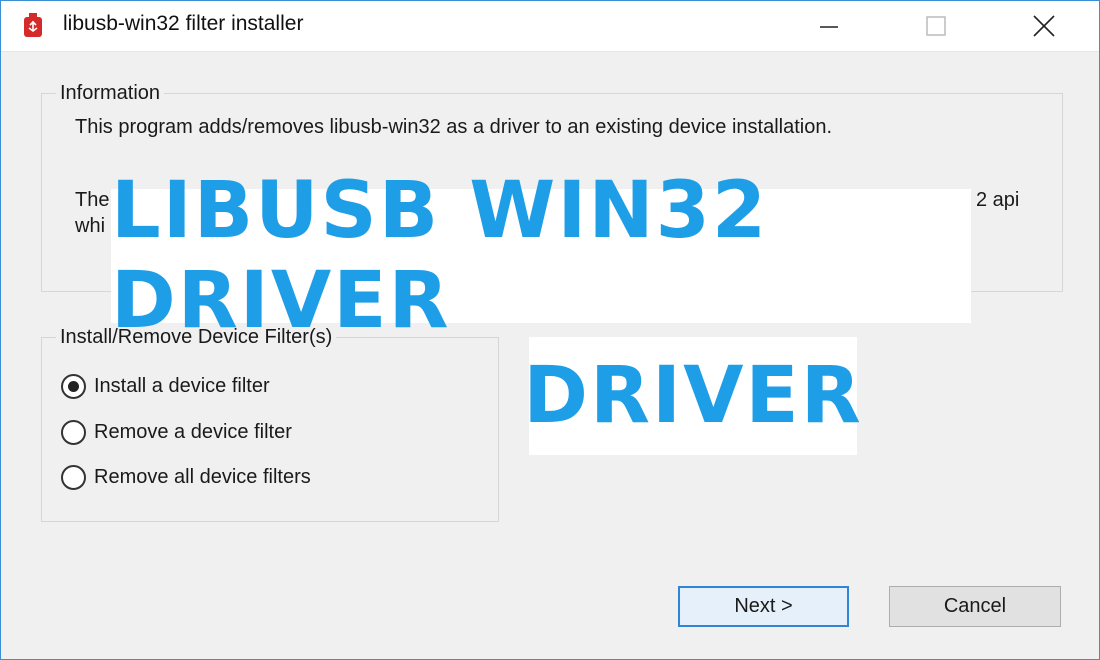  Describe the element at coordinates (975, 606) in the screenshot. I see `cancel-button: Cancel` at that location.